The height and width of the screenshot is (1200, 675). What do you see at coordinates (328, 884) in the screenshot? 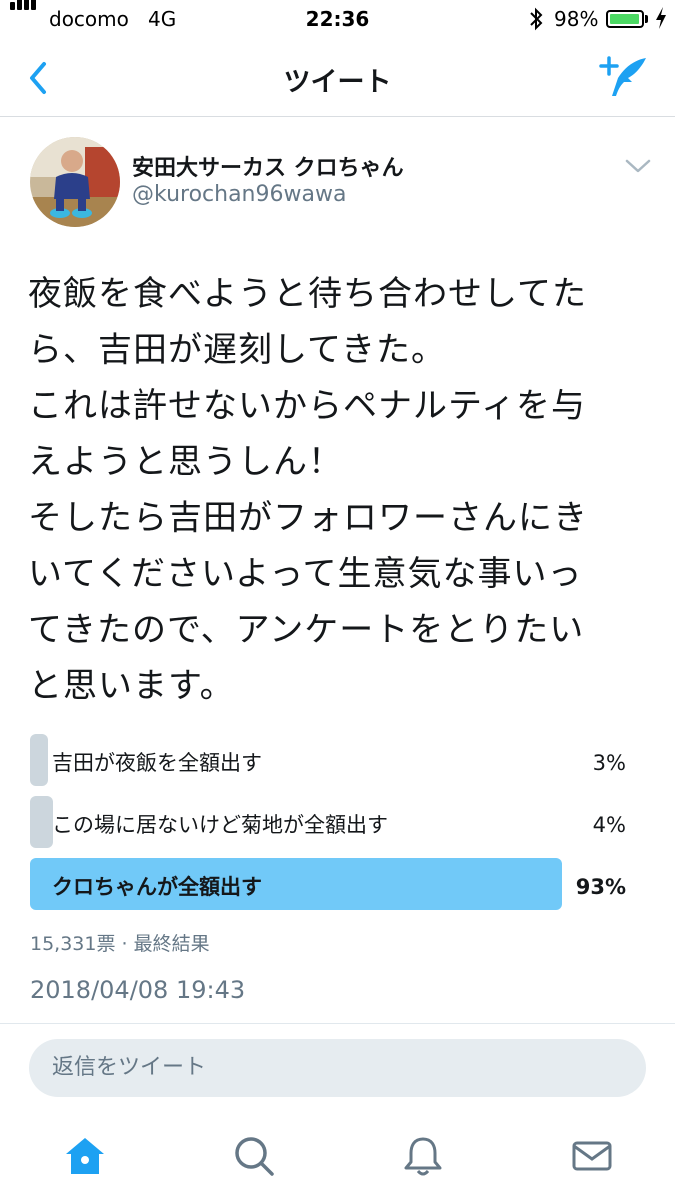
I see `poll-option-winner: クロちゃんが全額出す 93%` at bounding box center [328, 884].